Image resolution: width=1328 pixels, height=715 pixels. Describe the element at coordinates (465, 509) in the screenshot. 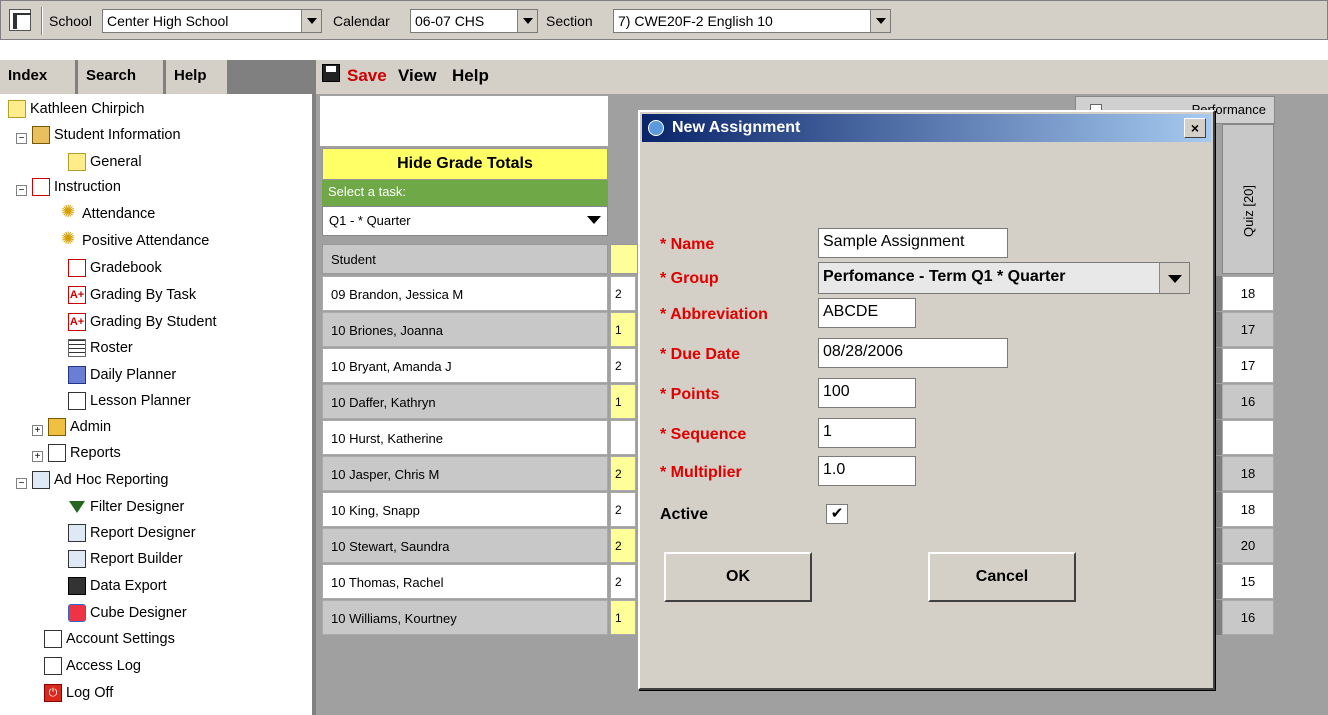

I see `student-row-name: 10 King, Snapp` at that location.